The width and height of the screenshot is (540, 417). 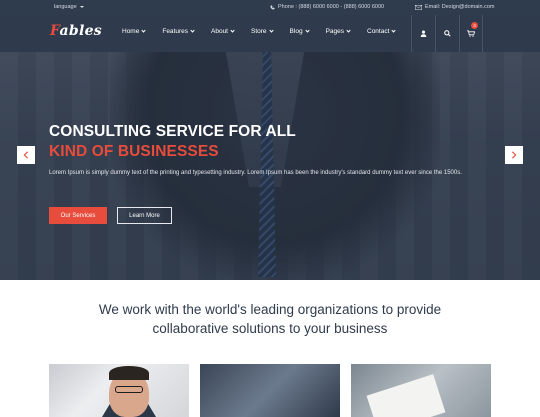 I want to click on nav-label: Blog, so click(x=296, y=31).